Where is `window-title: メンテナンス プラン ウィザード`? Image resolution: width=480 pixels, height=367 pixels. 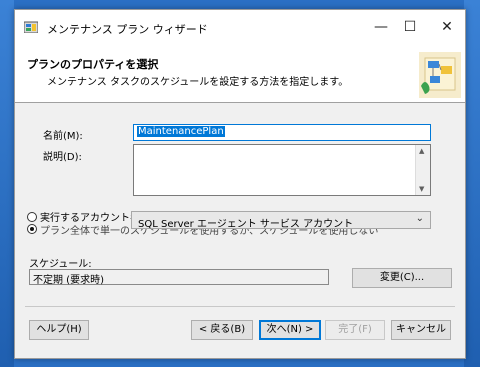
window-title: メンテナンス プラン ウィザード is located at coordinates (127, 29).